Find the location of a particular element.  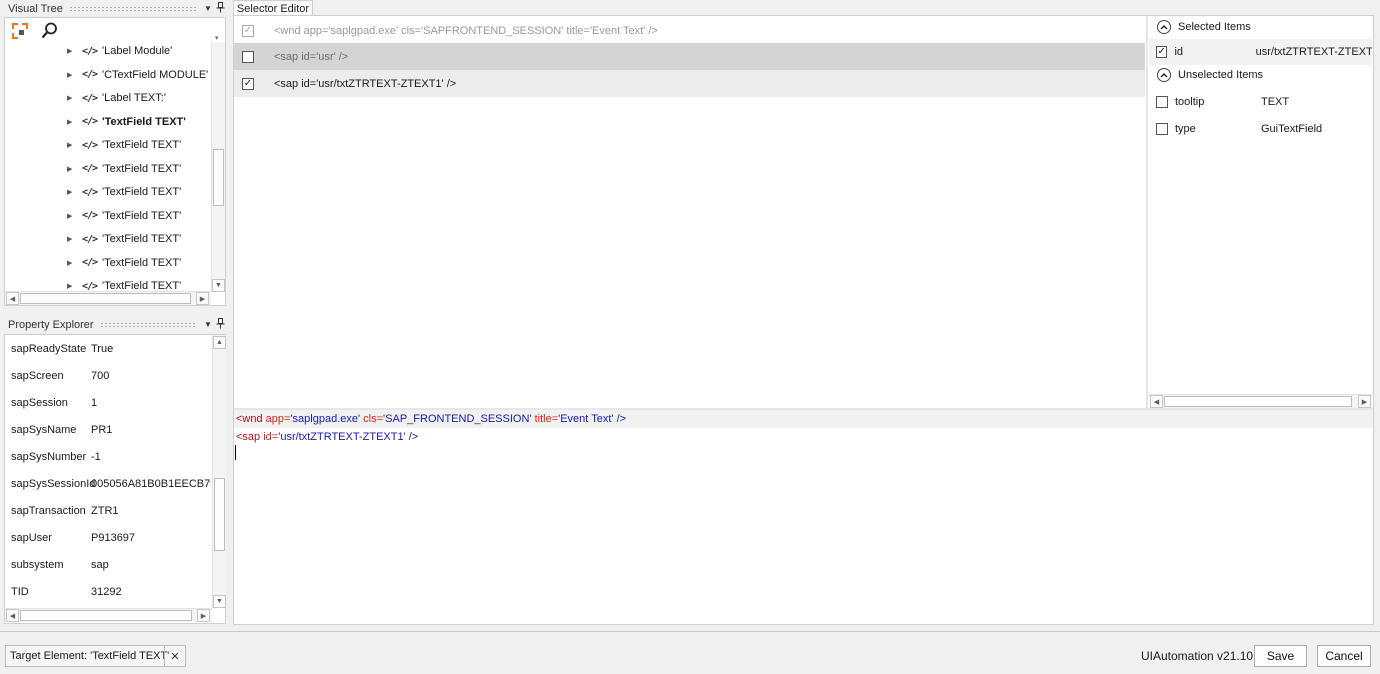

xml-value: 'SAP_FRONTEND_SESSION' is located at coordinates (457, 419).